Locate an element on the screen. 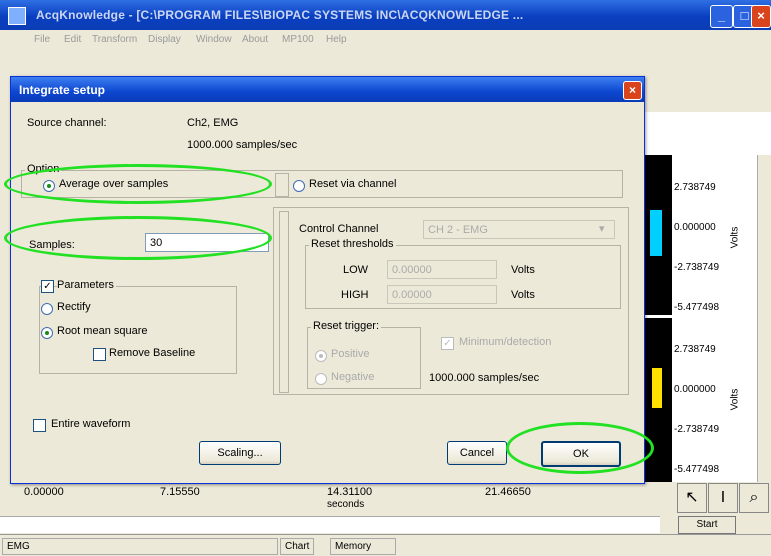 The height and width of the screenshot is (556, 771). remove-baseline-checkbox is located at coordinates (99, 354).